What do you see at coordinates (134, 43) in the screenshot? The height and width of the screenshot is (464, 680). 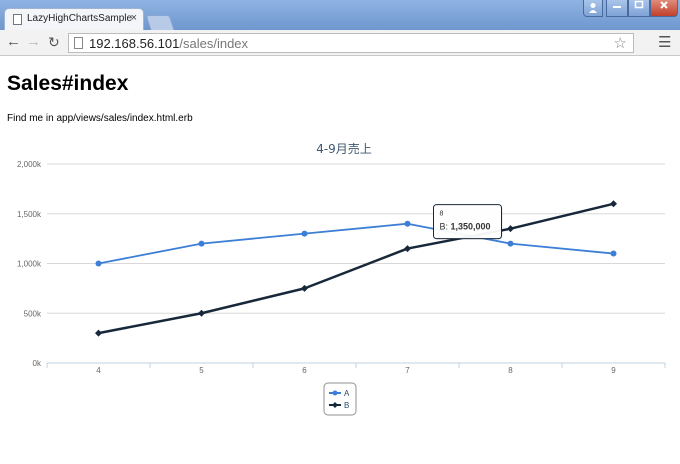 I see `url-host: 192.168.56.101` at bounding box center [134, 43].